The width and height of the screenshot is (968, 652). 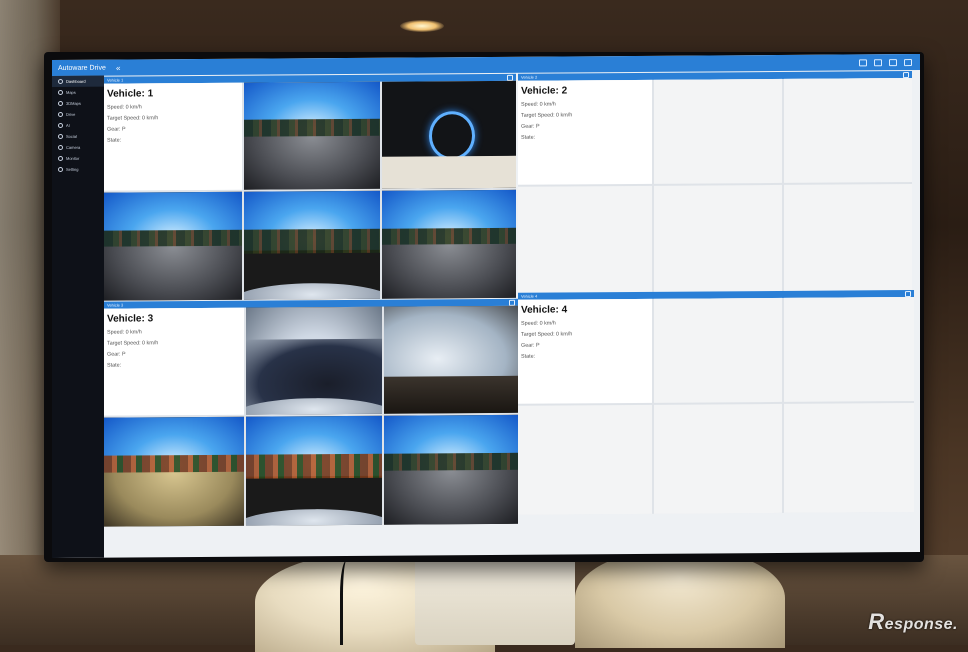 What do you see at coordinates (60, 169) in the screenshot?
I see `gear-icon` at bounding box center [60, 169].